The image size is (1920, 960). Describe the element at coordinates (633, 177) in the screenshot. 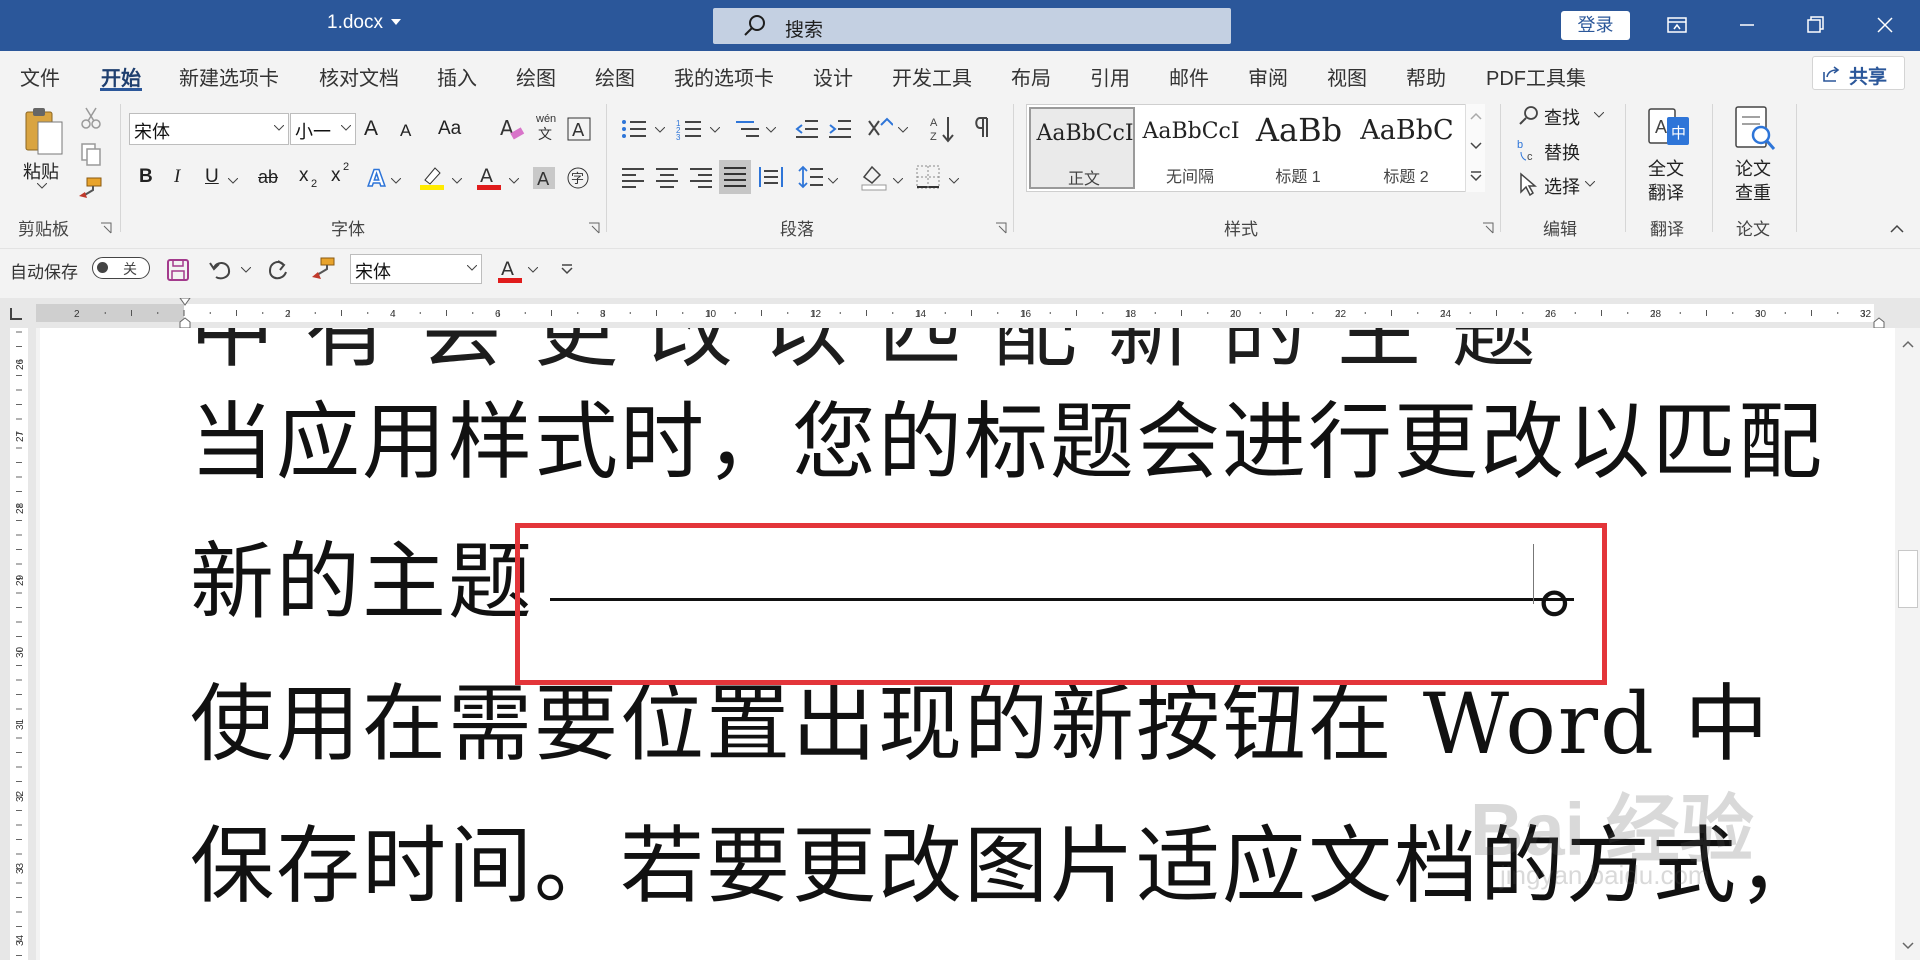

I see `align-left-icon` at that location.